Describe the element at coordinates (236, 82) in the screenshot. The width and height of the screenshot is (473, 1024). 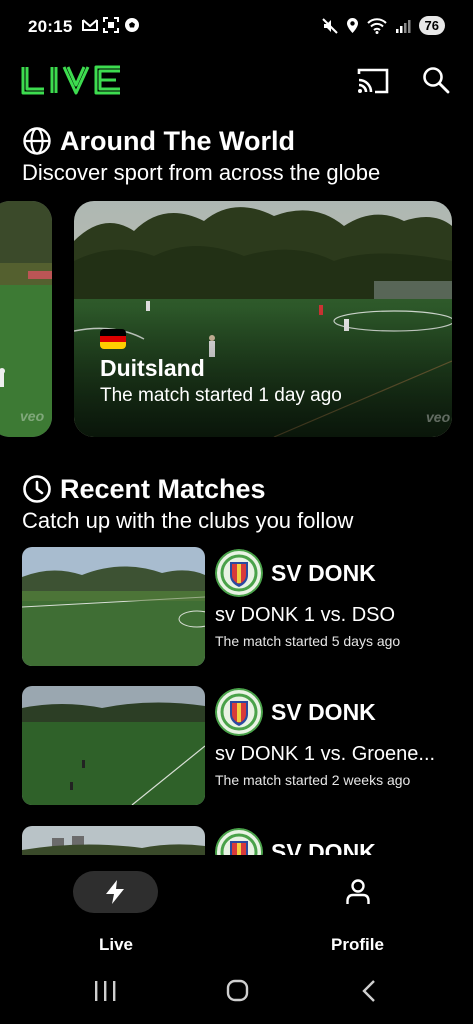
I see `app-header` at that location.